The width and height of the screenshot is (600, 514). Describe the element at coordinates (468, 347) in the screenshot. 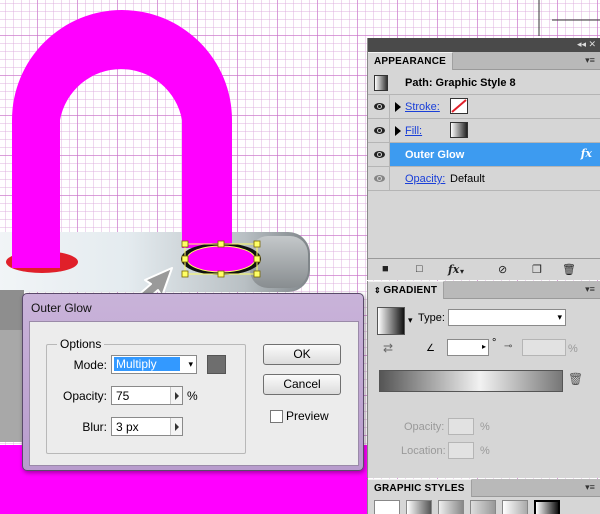

I see `angle-field: ▸` at that location.